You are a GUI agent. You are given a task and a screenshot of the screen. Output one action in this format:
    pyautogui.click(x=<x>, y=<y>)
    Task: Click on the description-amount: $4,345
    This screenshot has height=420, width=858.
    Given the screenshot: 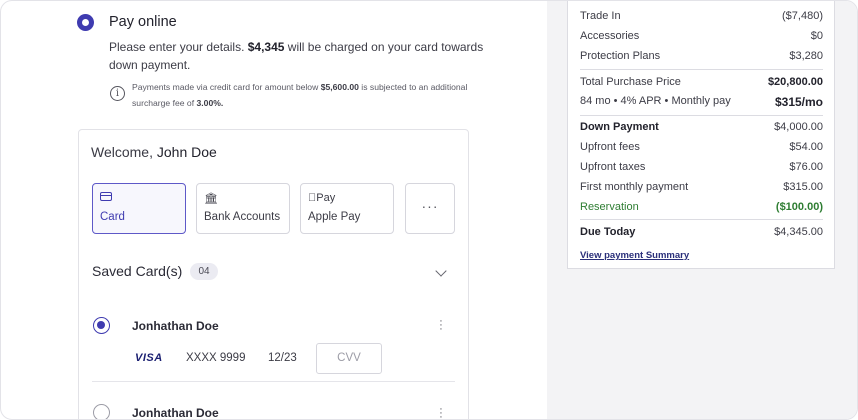 What is the action you would take?
    pyautogui.click(x=266, y=47)
    